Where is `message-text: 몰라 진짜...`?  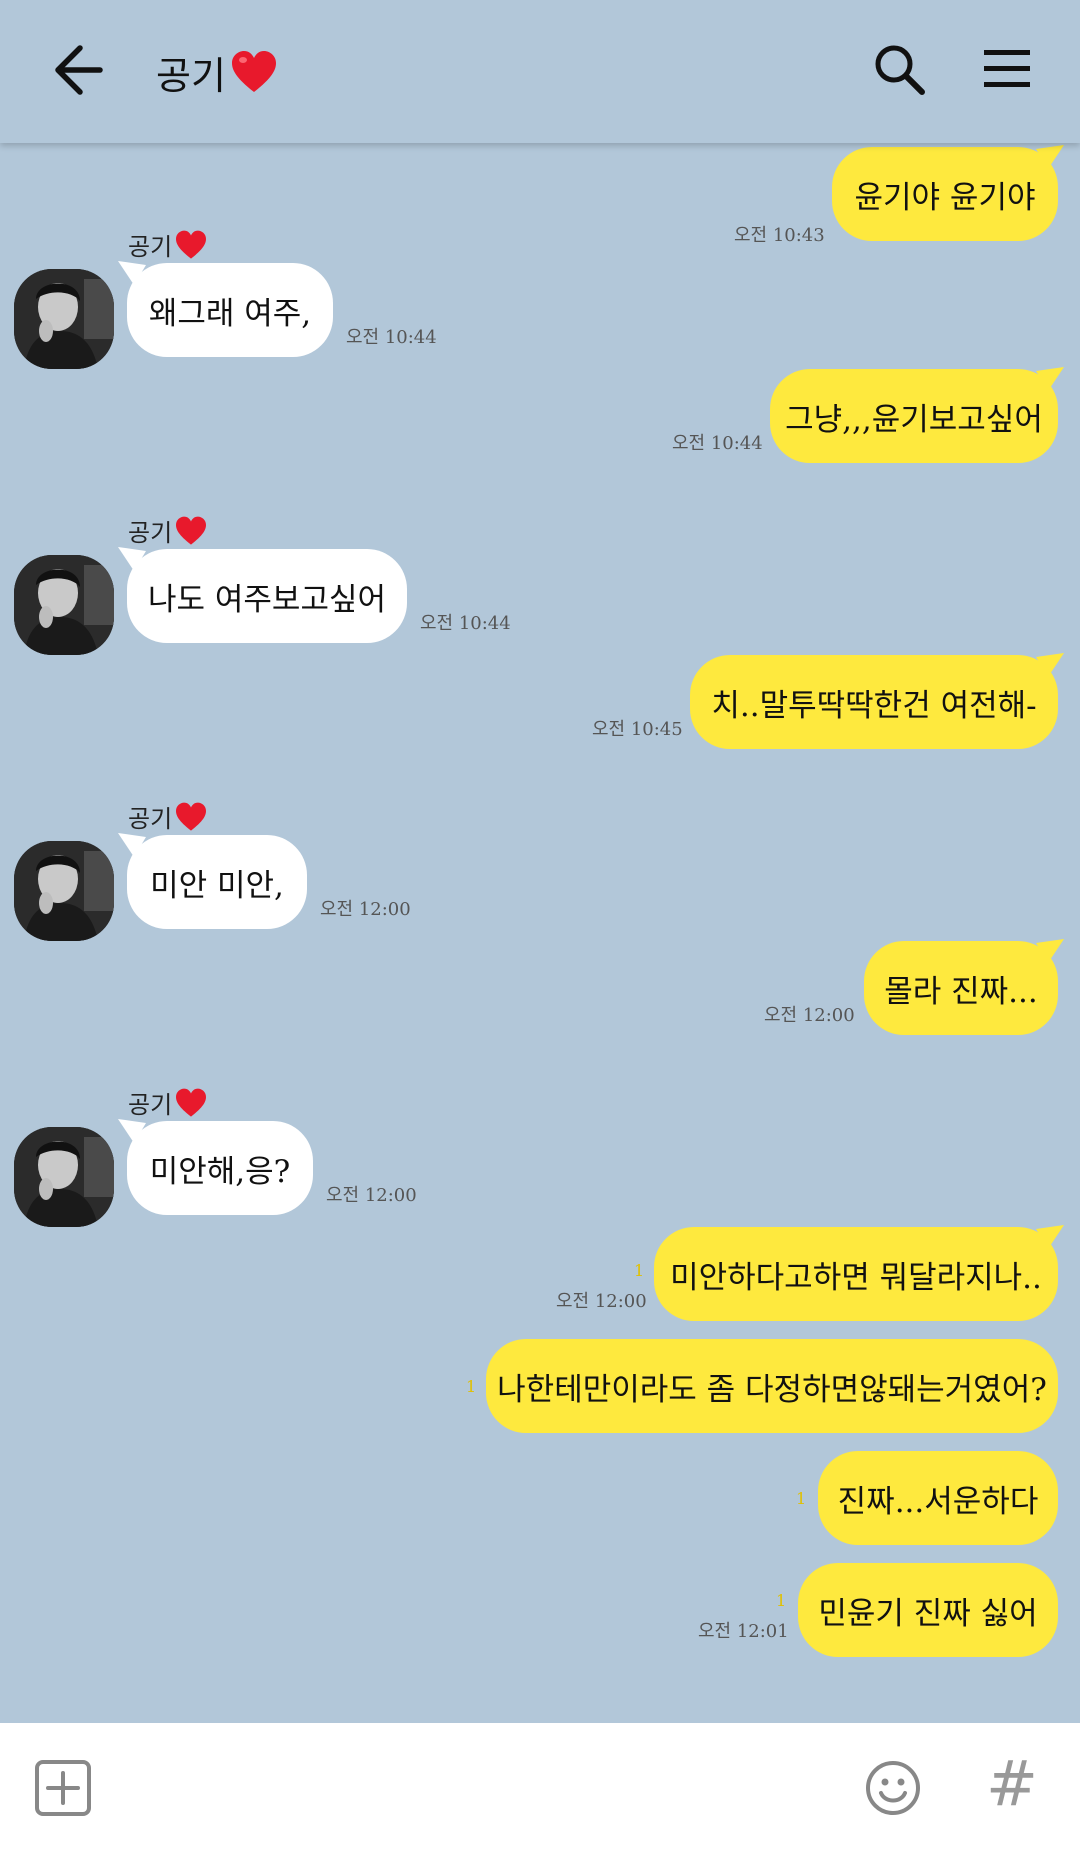 message-text: 몰라 진짜... is located at coordinates (961, 991).